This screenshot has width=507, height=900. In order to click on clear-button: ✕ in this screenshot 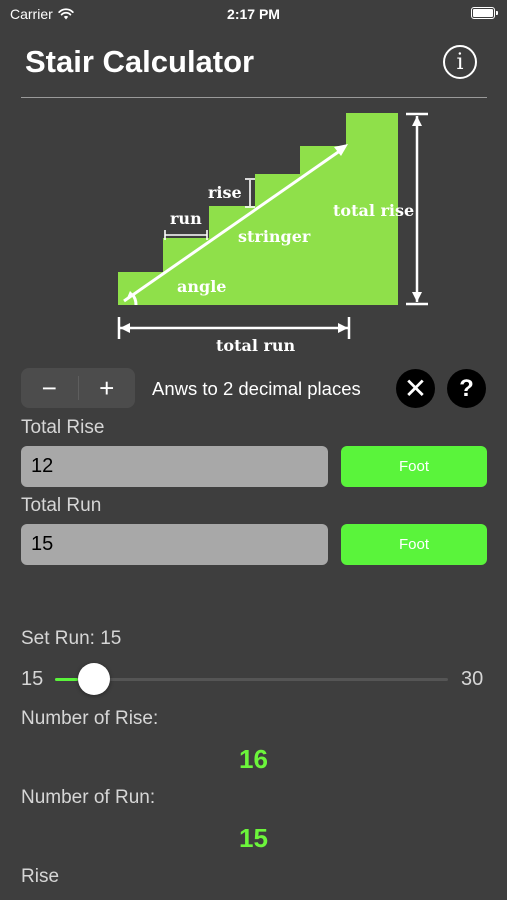, I will do `click(415, 388)`.